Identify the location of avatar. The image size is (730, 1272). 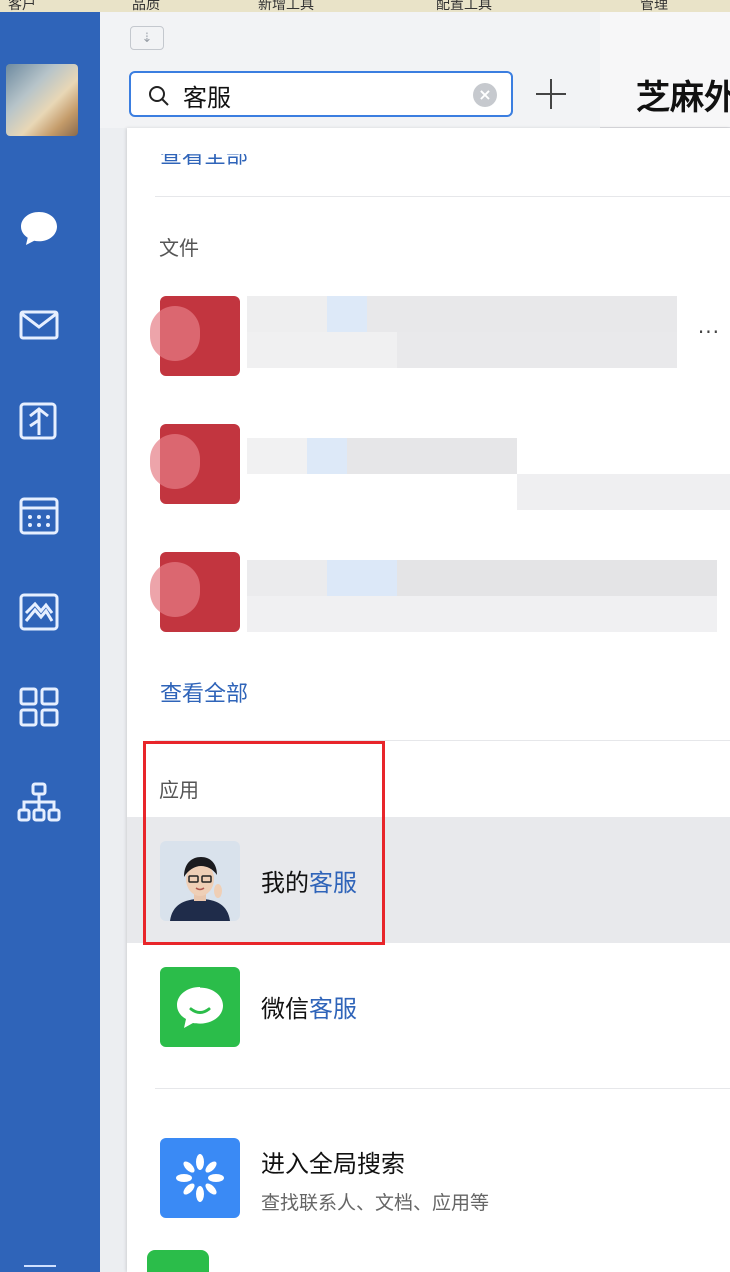
(42, 100).